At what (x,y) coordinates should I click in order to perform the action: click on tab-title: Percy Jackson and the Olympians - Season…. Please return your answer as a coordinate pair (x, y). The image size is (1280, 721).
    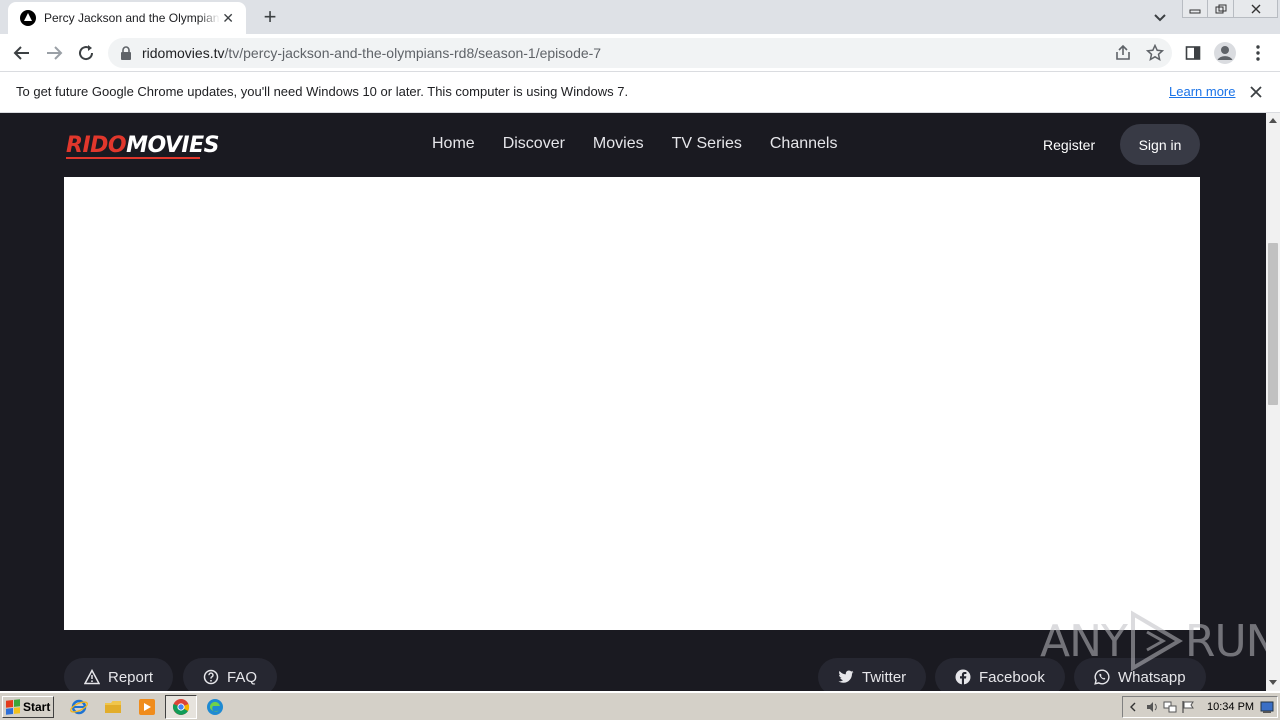
    Looking at the image, I should click on (132, 18).